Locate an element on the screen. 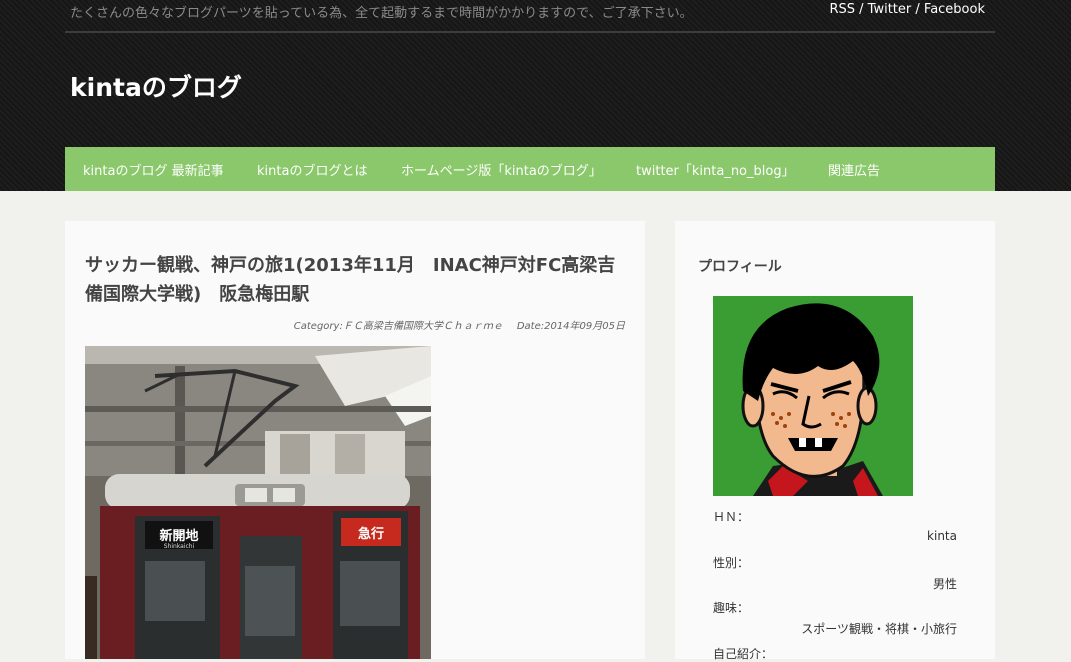  avatar-illustration is located at coordinates (813, 396).